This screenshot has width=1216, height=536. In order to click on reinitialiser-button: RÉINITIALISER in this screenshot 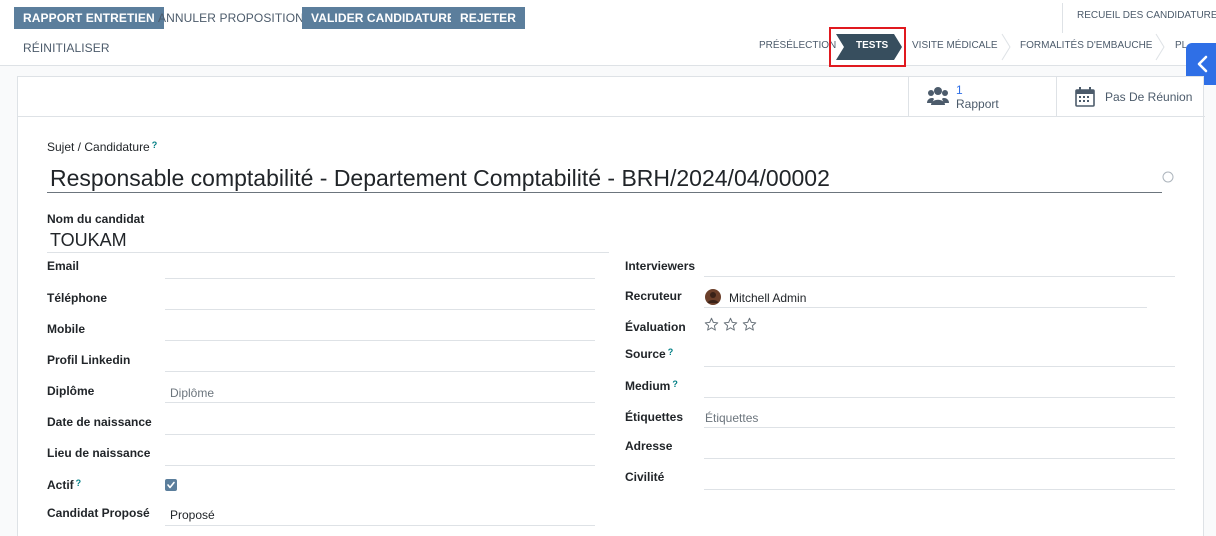, I will do `click(66, 48)`.